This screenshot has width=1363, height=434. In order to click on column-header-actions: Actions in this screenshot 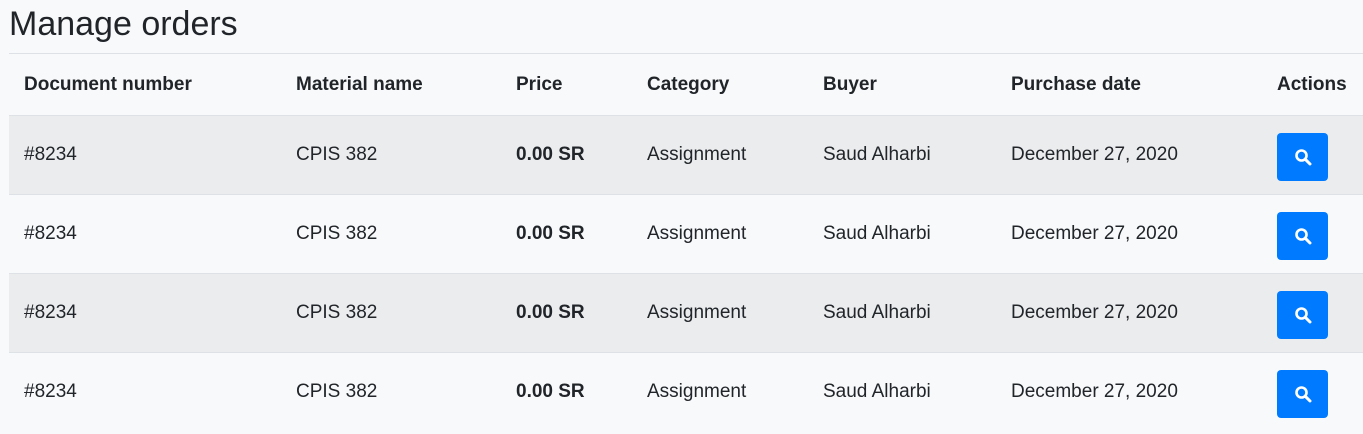, I will do `click(1312, 84)`.